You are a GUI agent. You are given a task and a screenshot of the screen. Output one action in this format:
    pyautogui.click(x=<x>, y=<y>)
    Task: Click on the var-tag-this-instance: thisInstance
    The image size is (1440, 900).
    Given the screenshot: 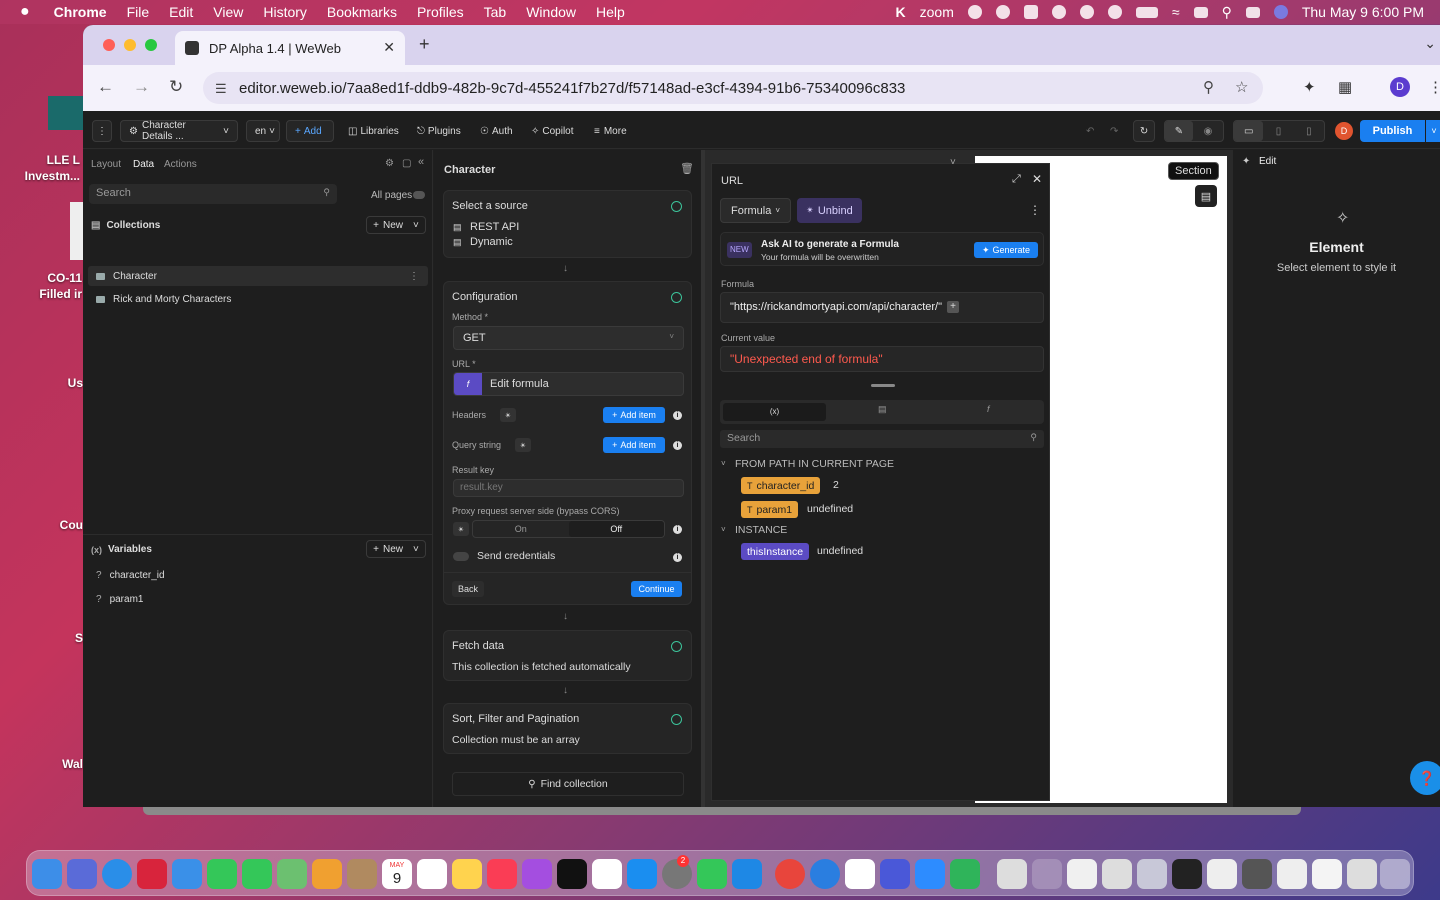 What is the action you would take?
    pyautogui.click(x=775, y=551)
    